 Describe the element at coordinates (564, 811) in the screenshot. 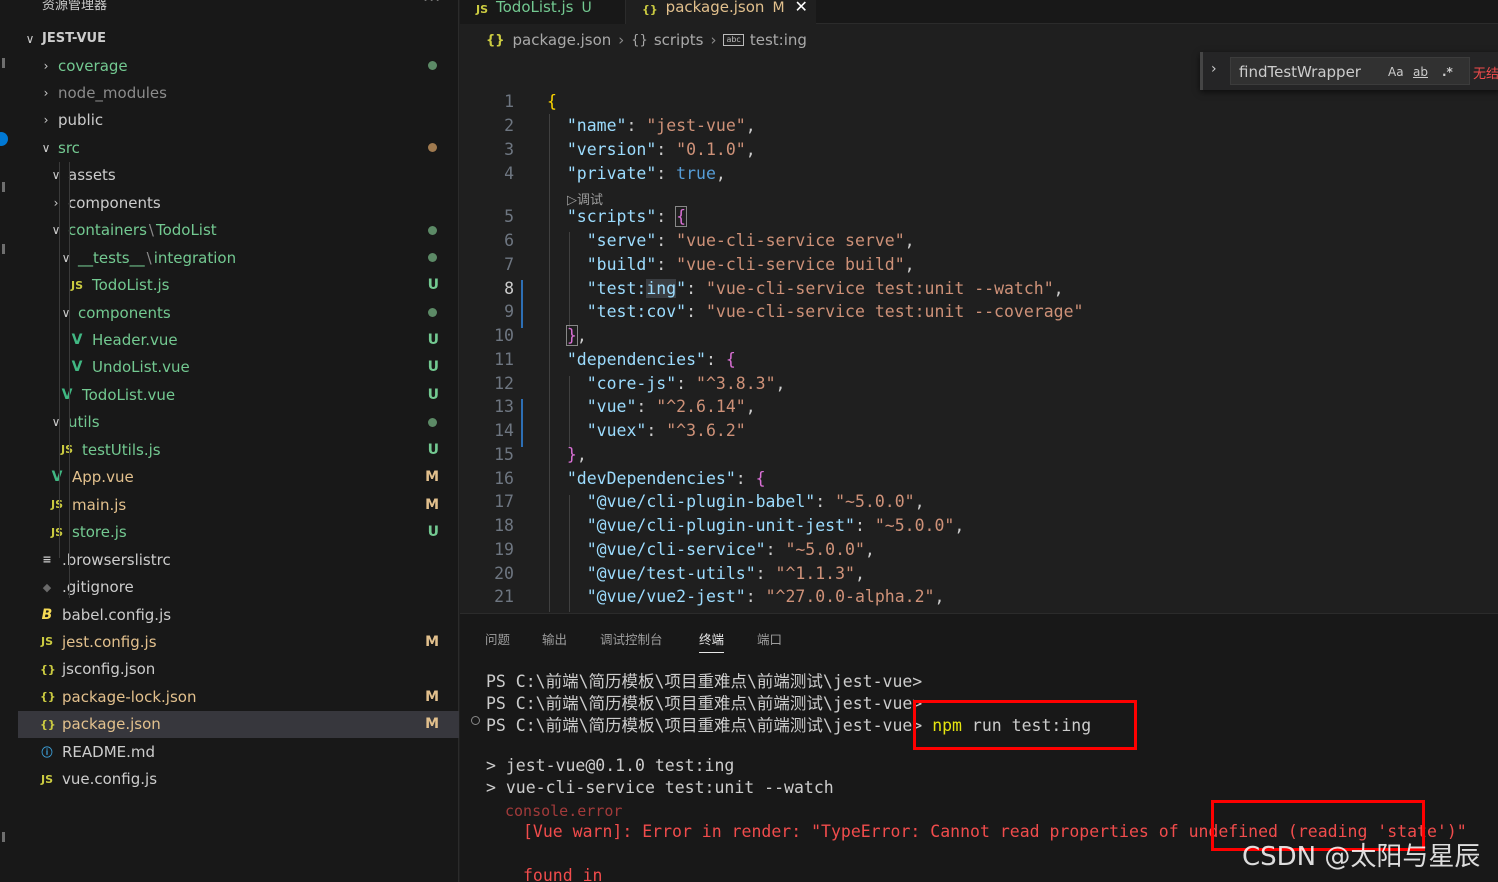

I see `console-error-label: console.error` at that location.